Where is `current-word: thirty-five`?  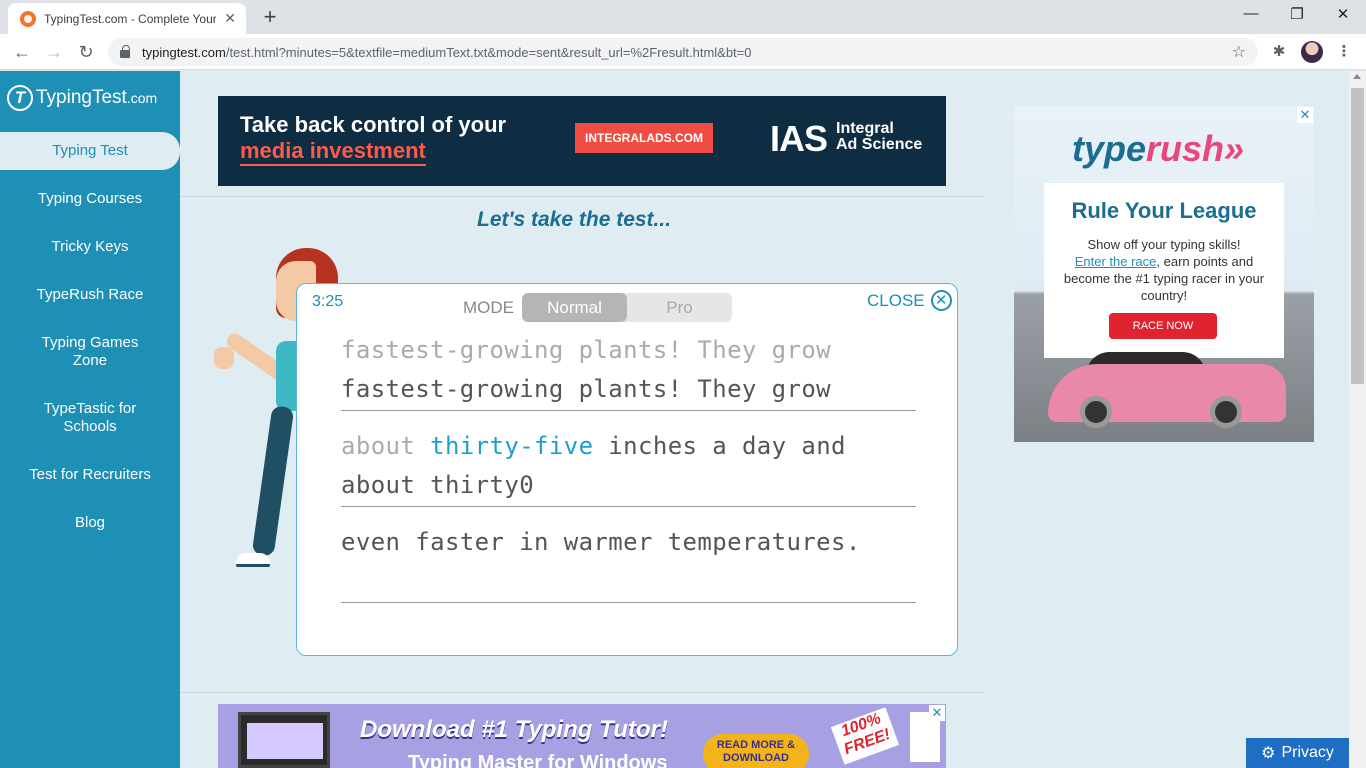
current-word: thirty-five is located at coordinates (512, 446).